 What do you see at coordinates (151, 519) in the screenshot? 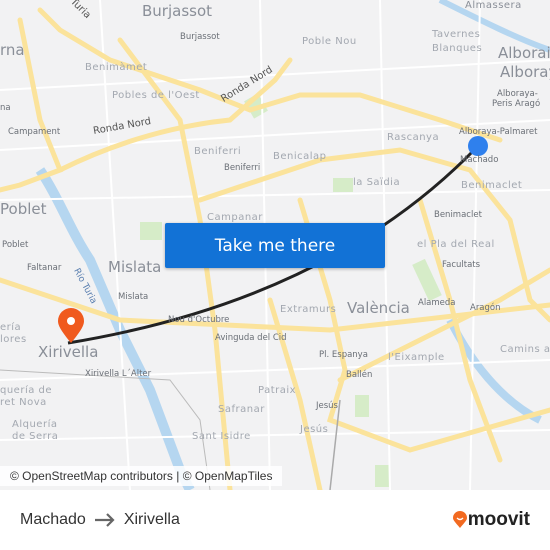
I see `destination-name: Xirivella` at bounding box center [151, 519].